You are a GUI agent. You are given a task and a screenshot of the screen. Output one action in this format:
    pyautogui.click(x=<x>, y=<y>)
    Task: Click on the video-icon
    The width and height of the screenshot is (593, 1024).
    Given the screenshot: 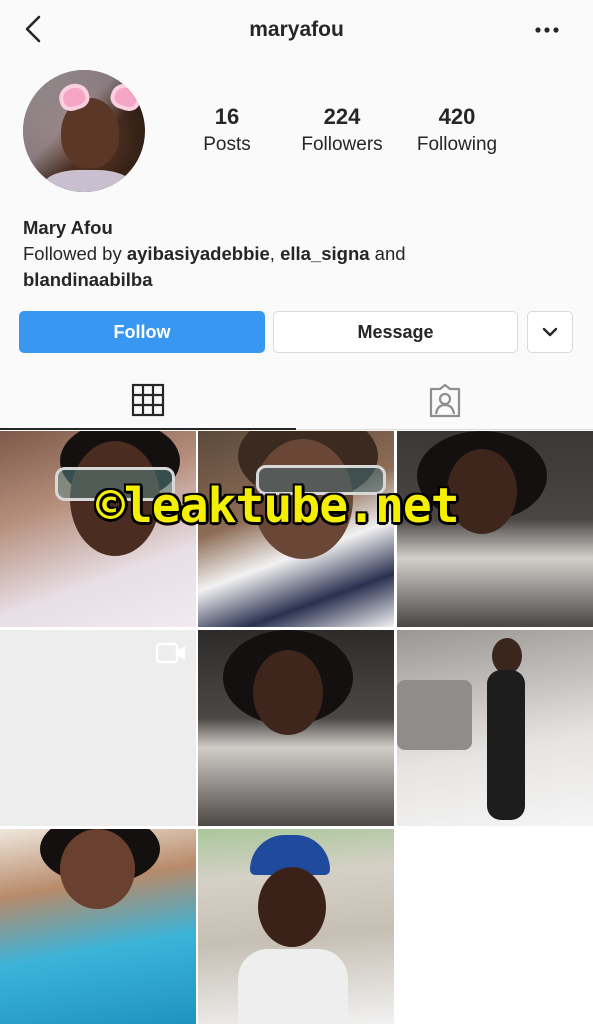 What is the action you would take?
    pyautogui.click(x=170, y=653)
    